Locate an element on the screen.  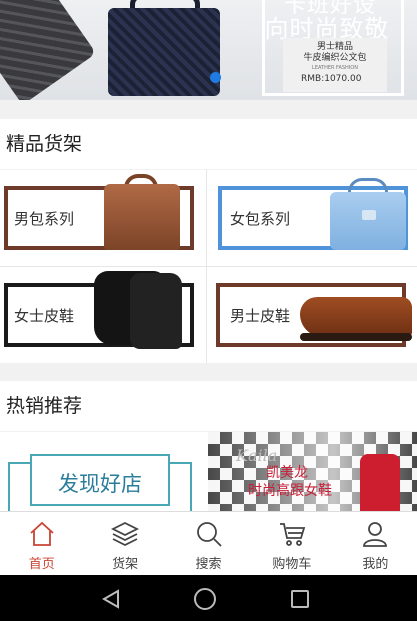
promo-product-line2: 牛皮编织公文包 is located at coordinates (335, 58).